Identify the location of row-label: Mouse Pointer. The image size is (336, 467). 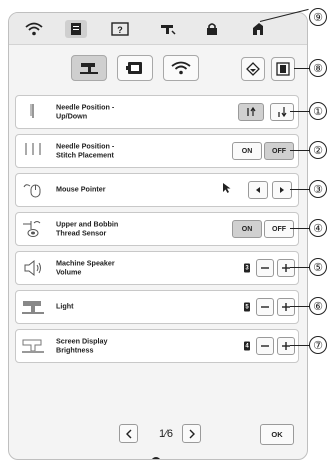
(81, 189).